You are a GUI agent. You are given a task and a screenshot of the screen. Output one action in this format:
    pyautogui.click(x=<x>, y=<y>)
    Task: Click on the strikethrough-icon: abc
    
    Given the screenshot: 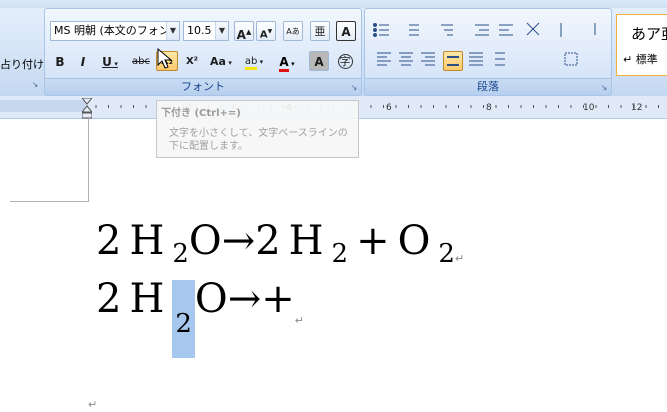 What is the action you would take?
    pyautogui.click(x=141, y=61)
    